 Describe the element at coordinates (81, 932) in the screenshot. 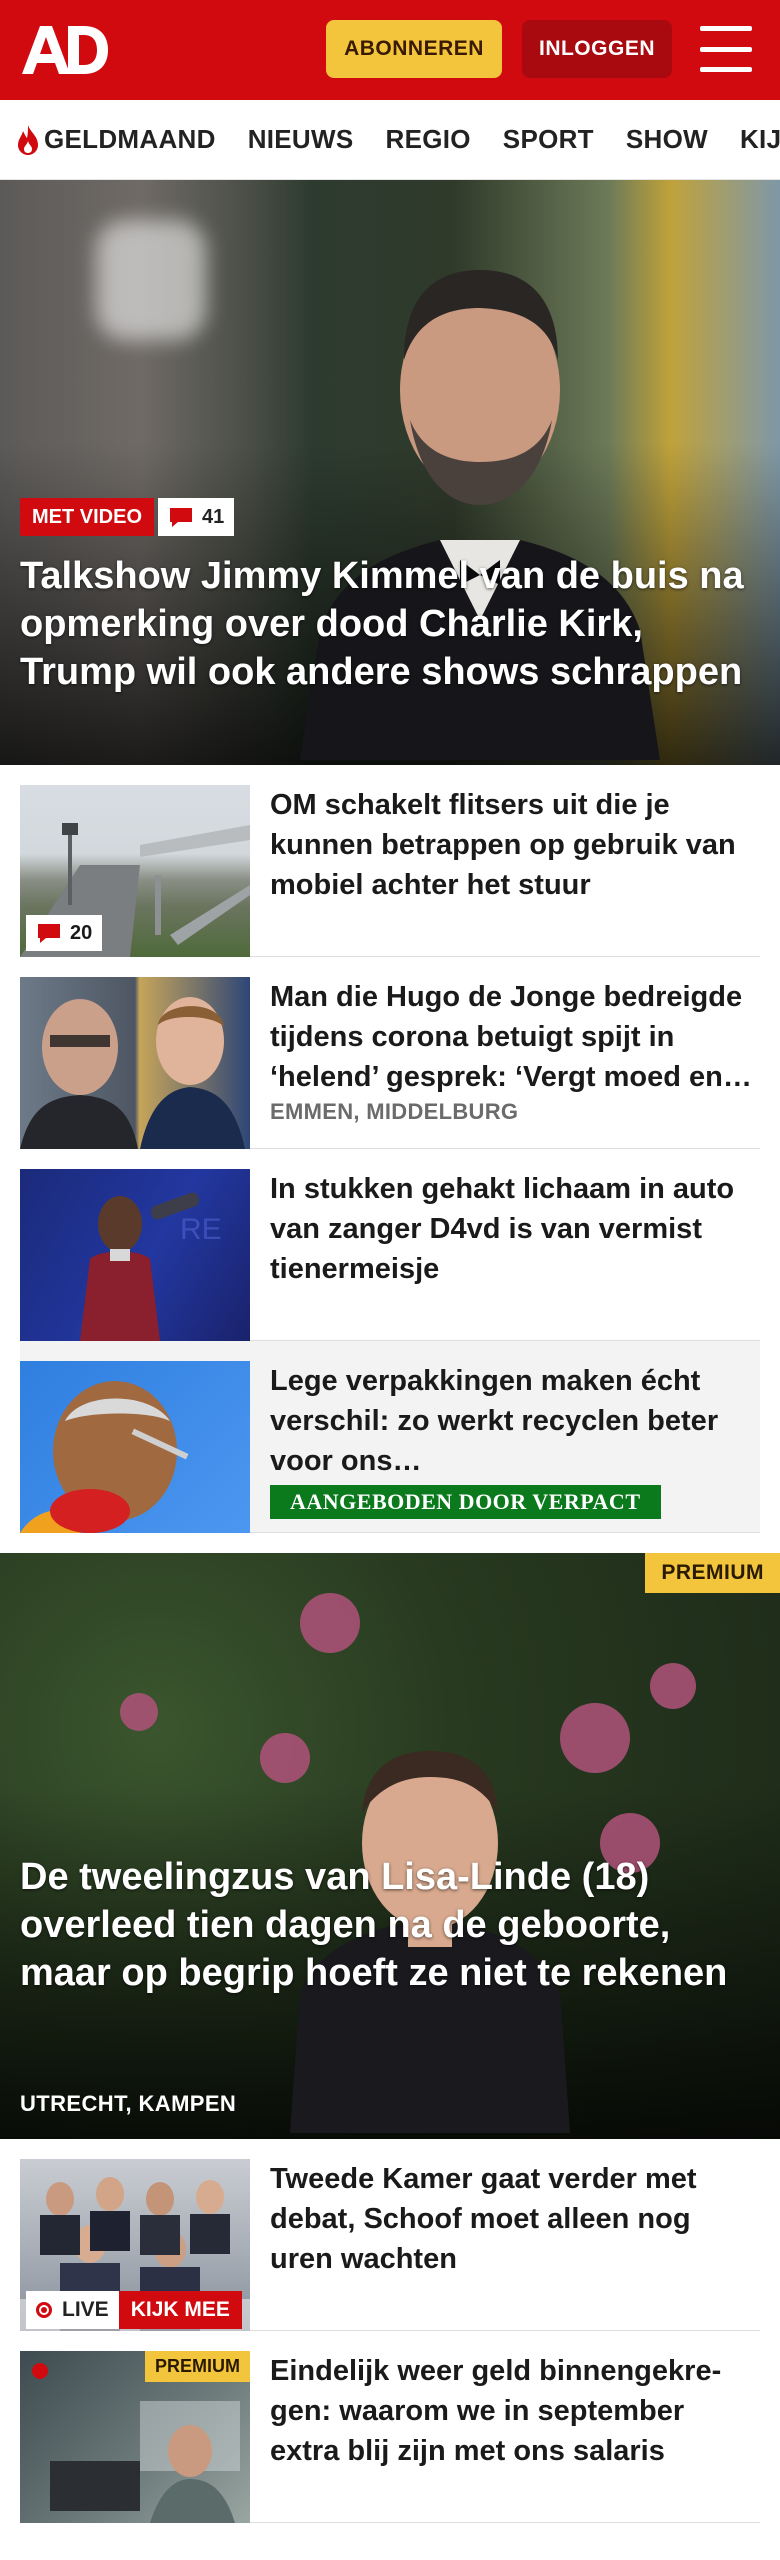

I see `comment-count: 20` at that location.